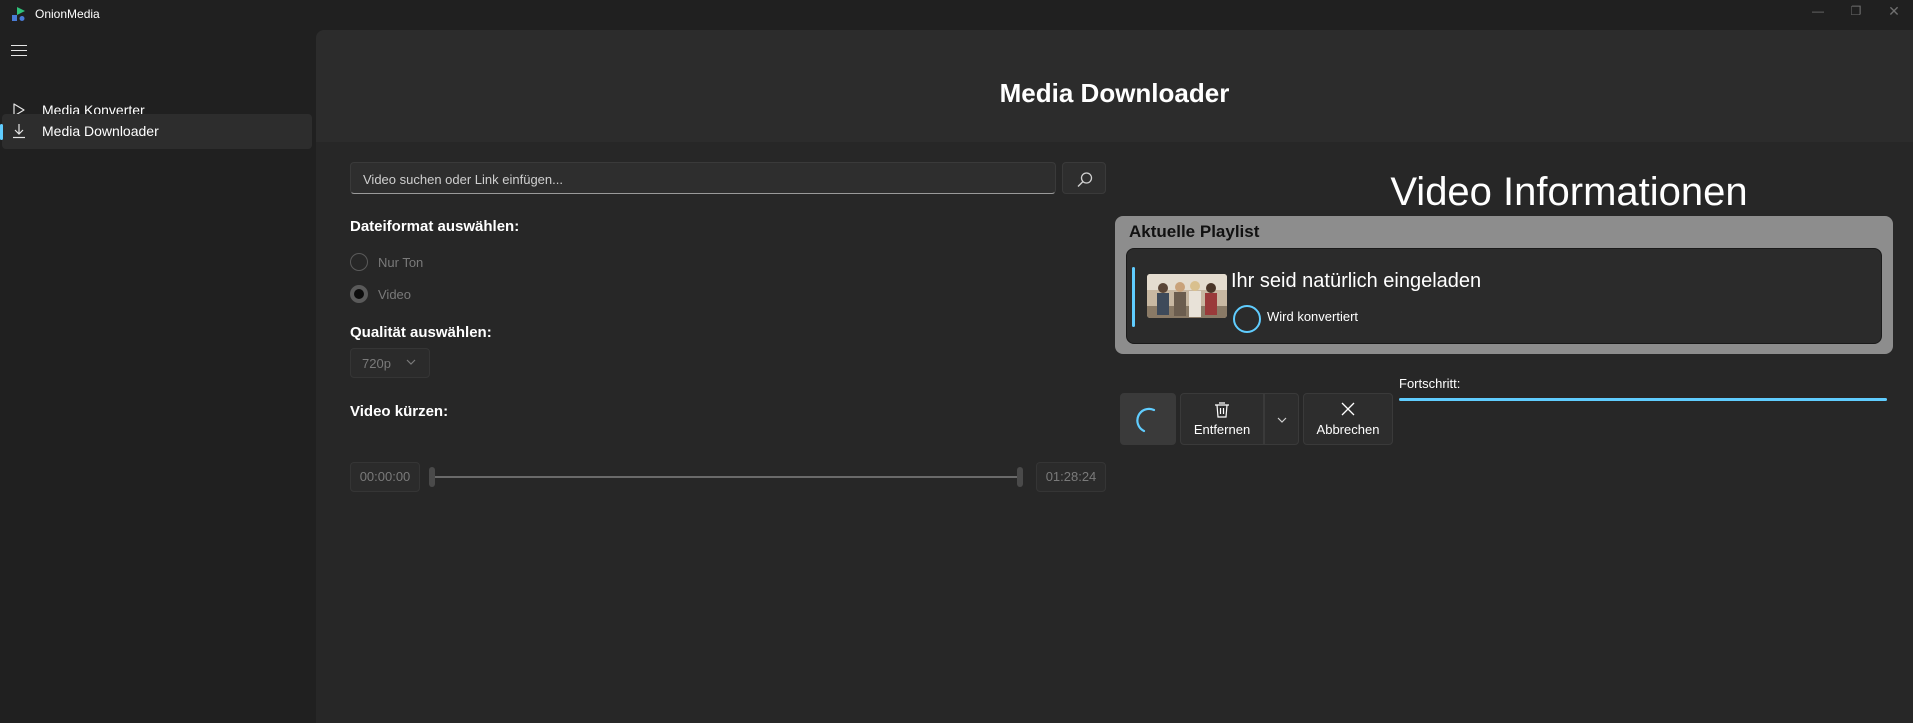  I want to click on minimize-button: —, so click(1818, 11).